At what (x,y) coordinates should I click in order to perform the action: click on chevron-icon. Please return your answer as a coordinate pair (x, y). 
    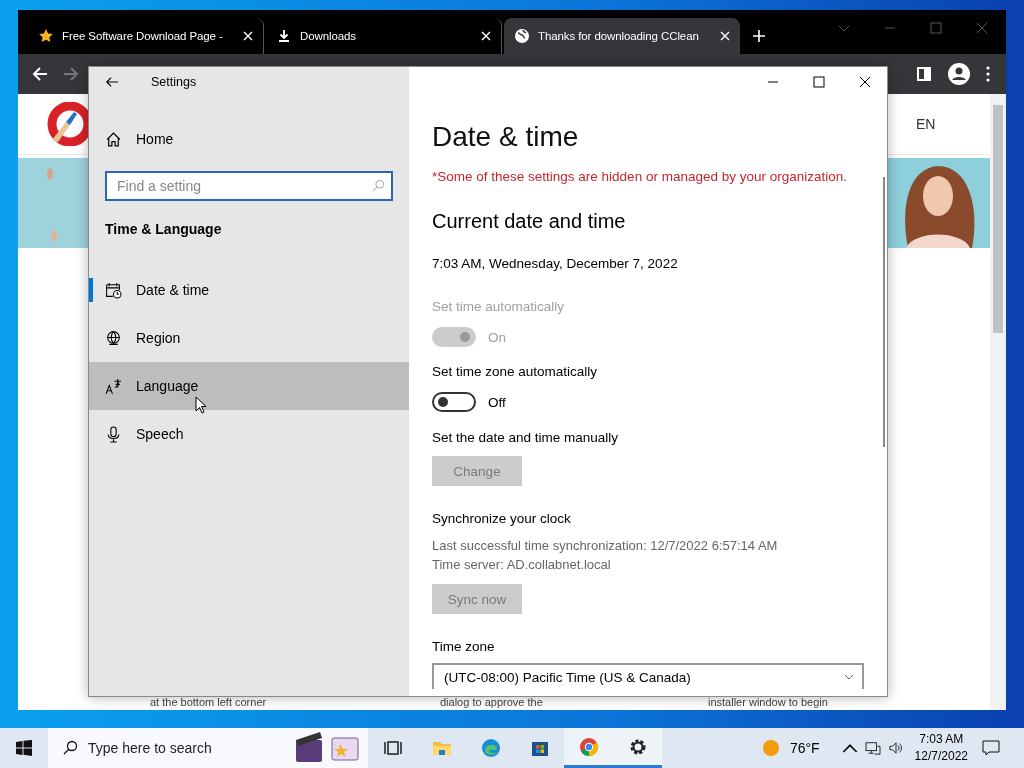
    Looking at the image, I should click on (849, 677).